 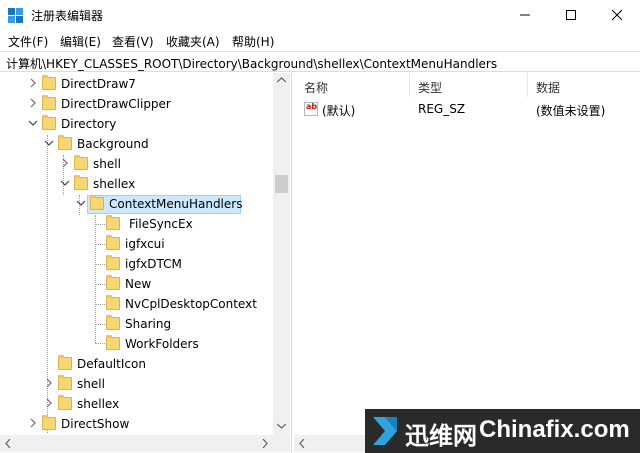 I want to click on window-title: 注册表编辑器, so click(x=67, y=16).